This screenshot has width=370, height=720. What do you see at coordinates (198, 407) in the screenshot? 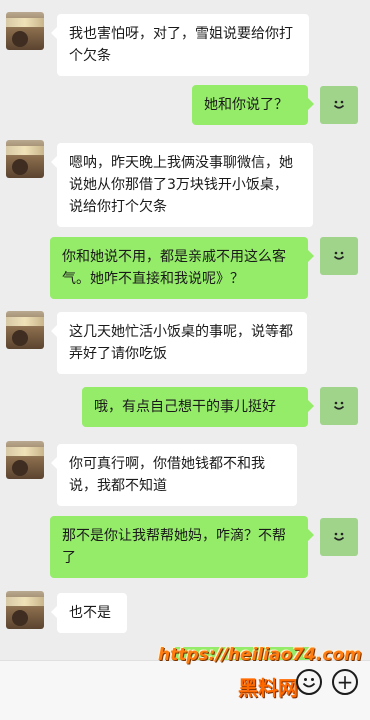
I see `message-bubble: 哦，有点自己想干的事儿挺好` at bounding box center [198, 407].